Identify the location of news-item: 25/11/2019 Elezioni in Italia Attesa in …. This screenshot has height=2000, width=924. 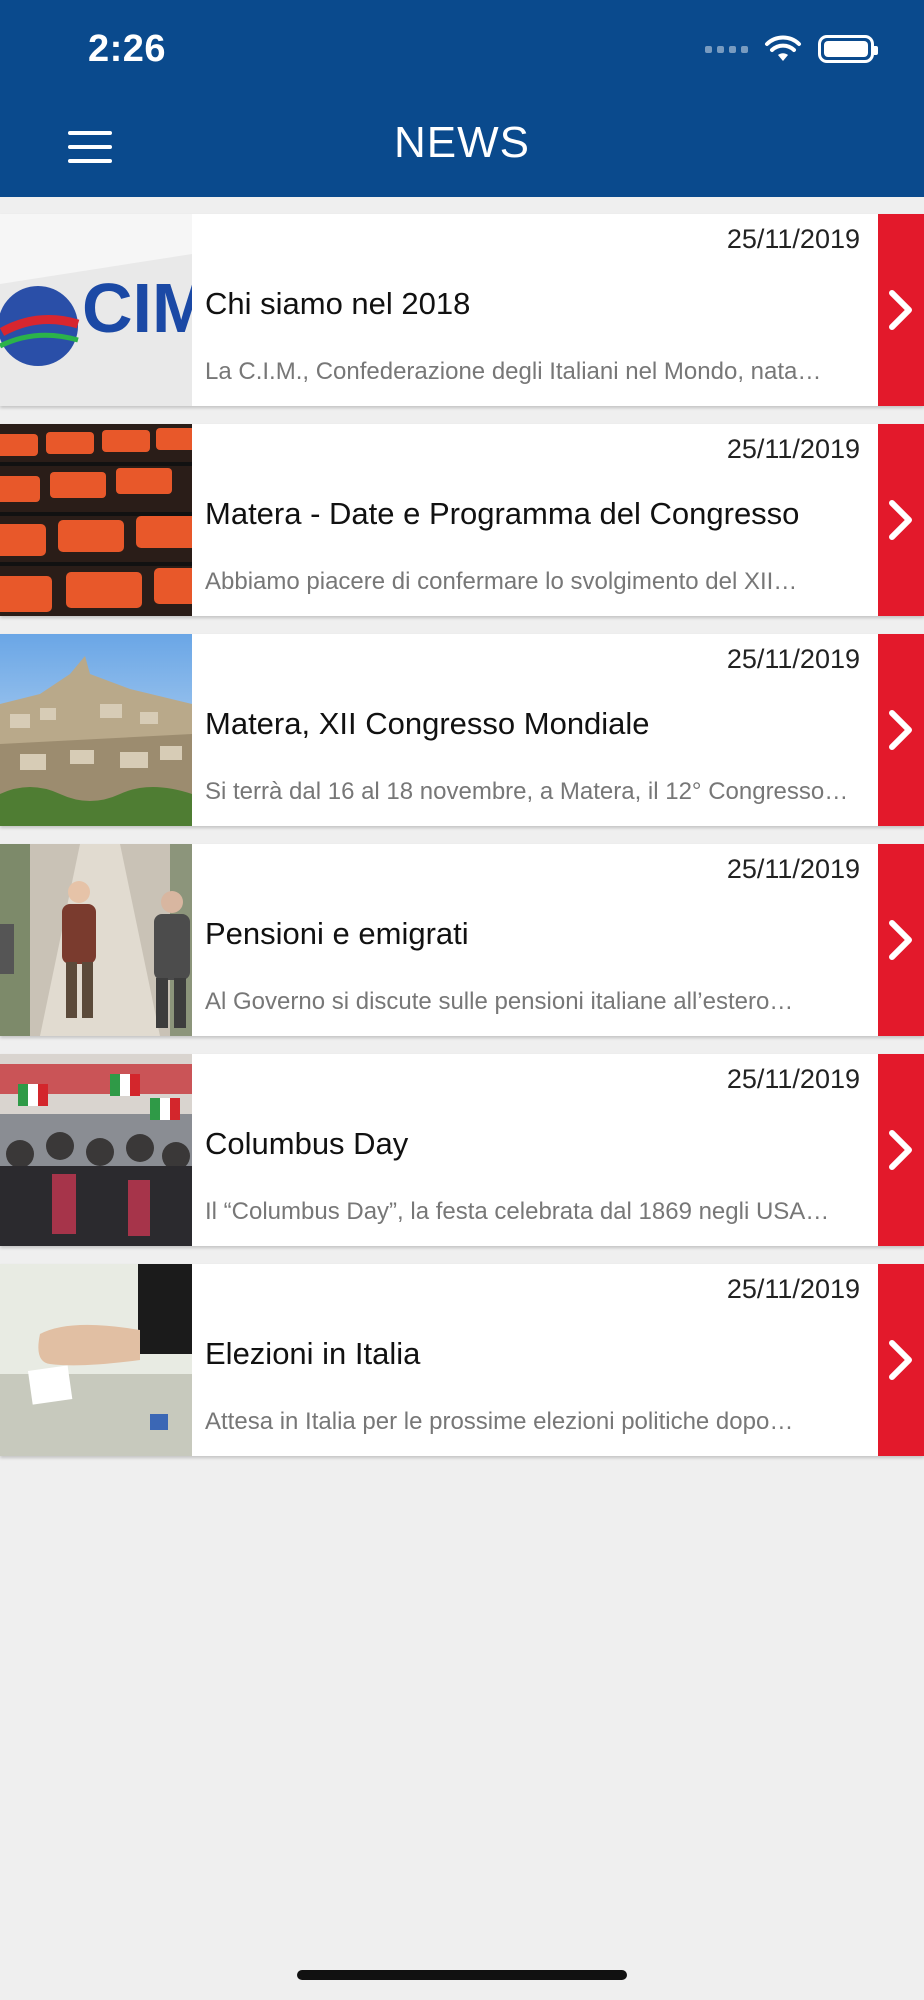
(462, 1360).